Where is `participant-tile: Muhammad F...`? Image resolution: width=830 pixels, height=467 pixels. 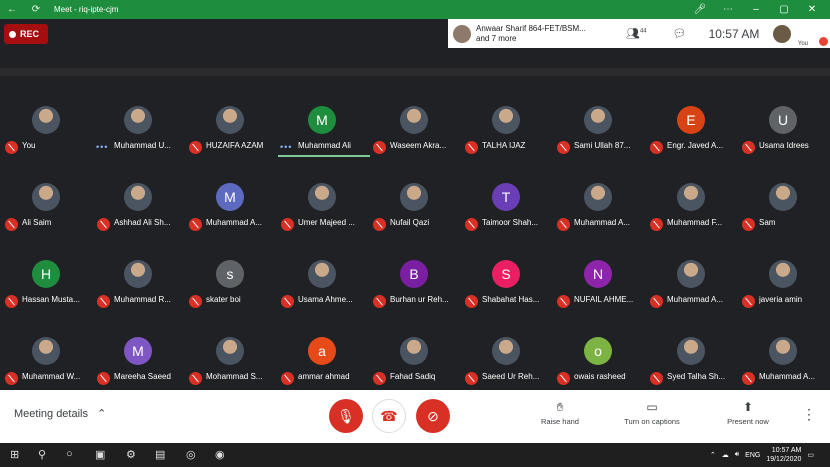 participant-tile: Muhammad F... is located at coordinates (691, 205).